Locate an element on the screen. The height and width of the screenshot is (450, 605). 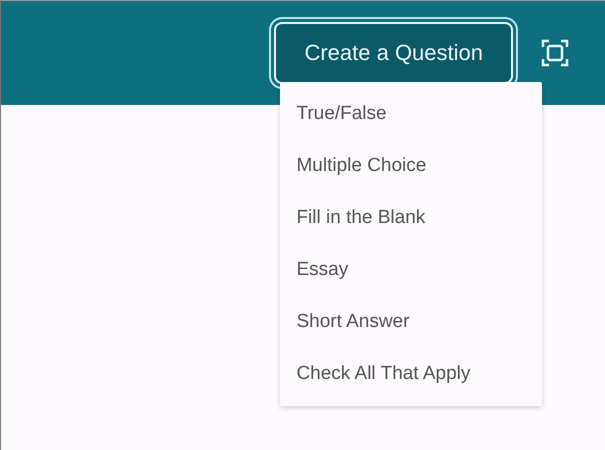
menu-item: Short Answer is located at coordinates (411, 322).